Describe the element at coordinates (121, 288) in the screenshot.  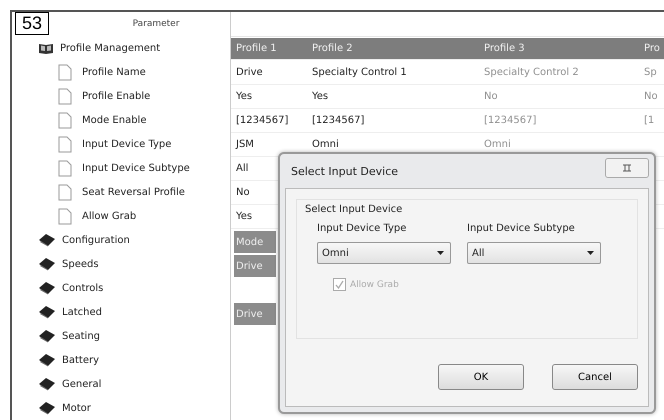
I see `tree-item: Controls` at that location.